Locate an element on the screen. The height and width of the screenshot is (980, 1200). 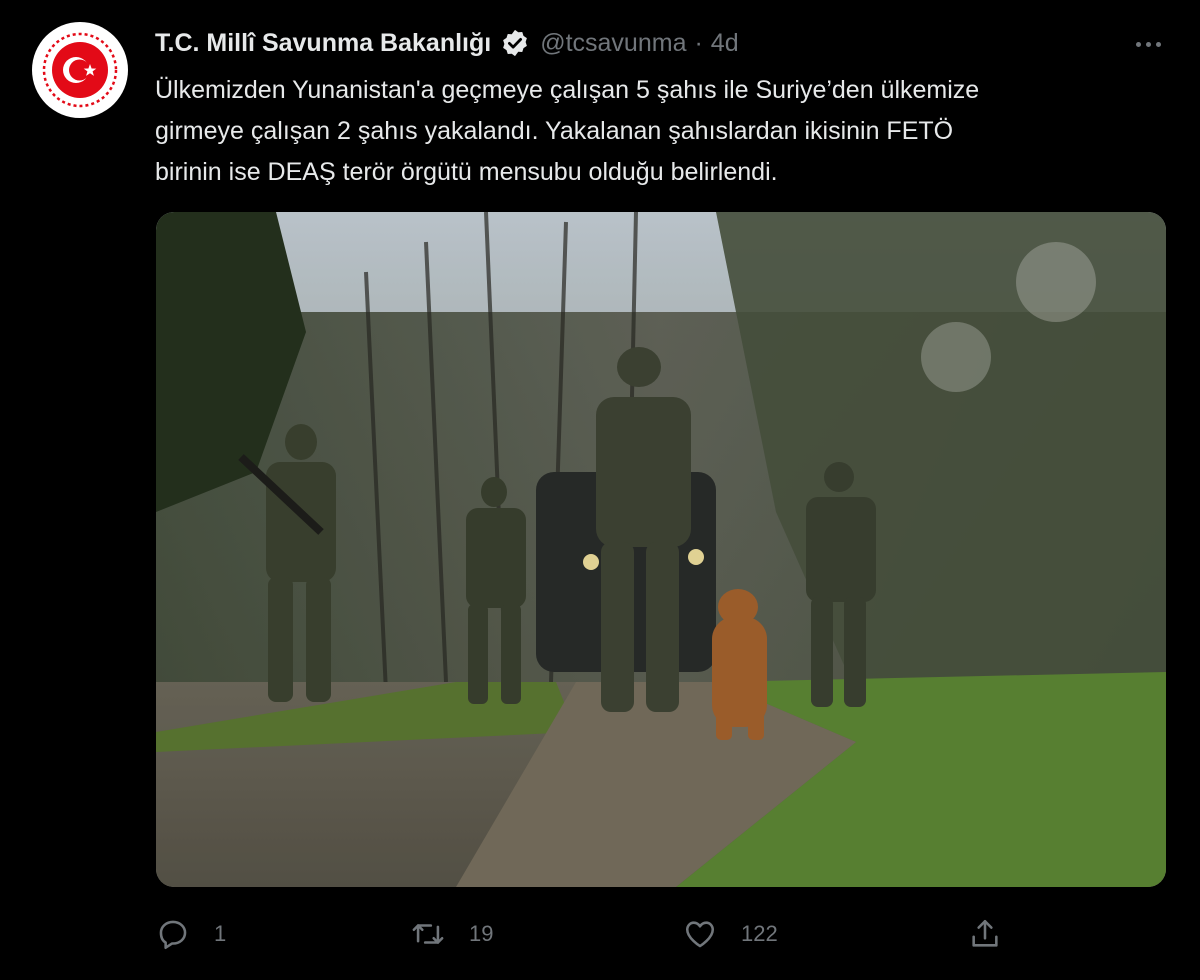
share-icon is located at coordinates (985, 934).